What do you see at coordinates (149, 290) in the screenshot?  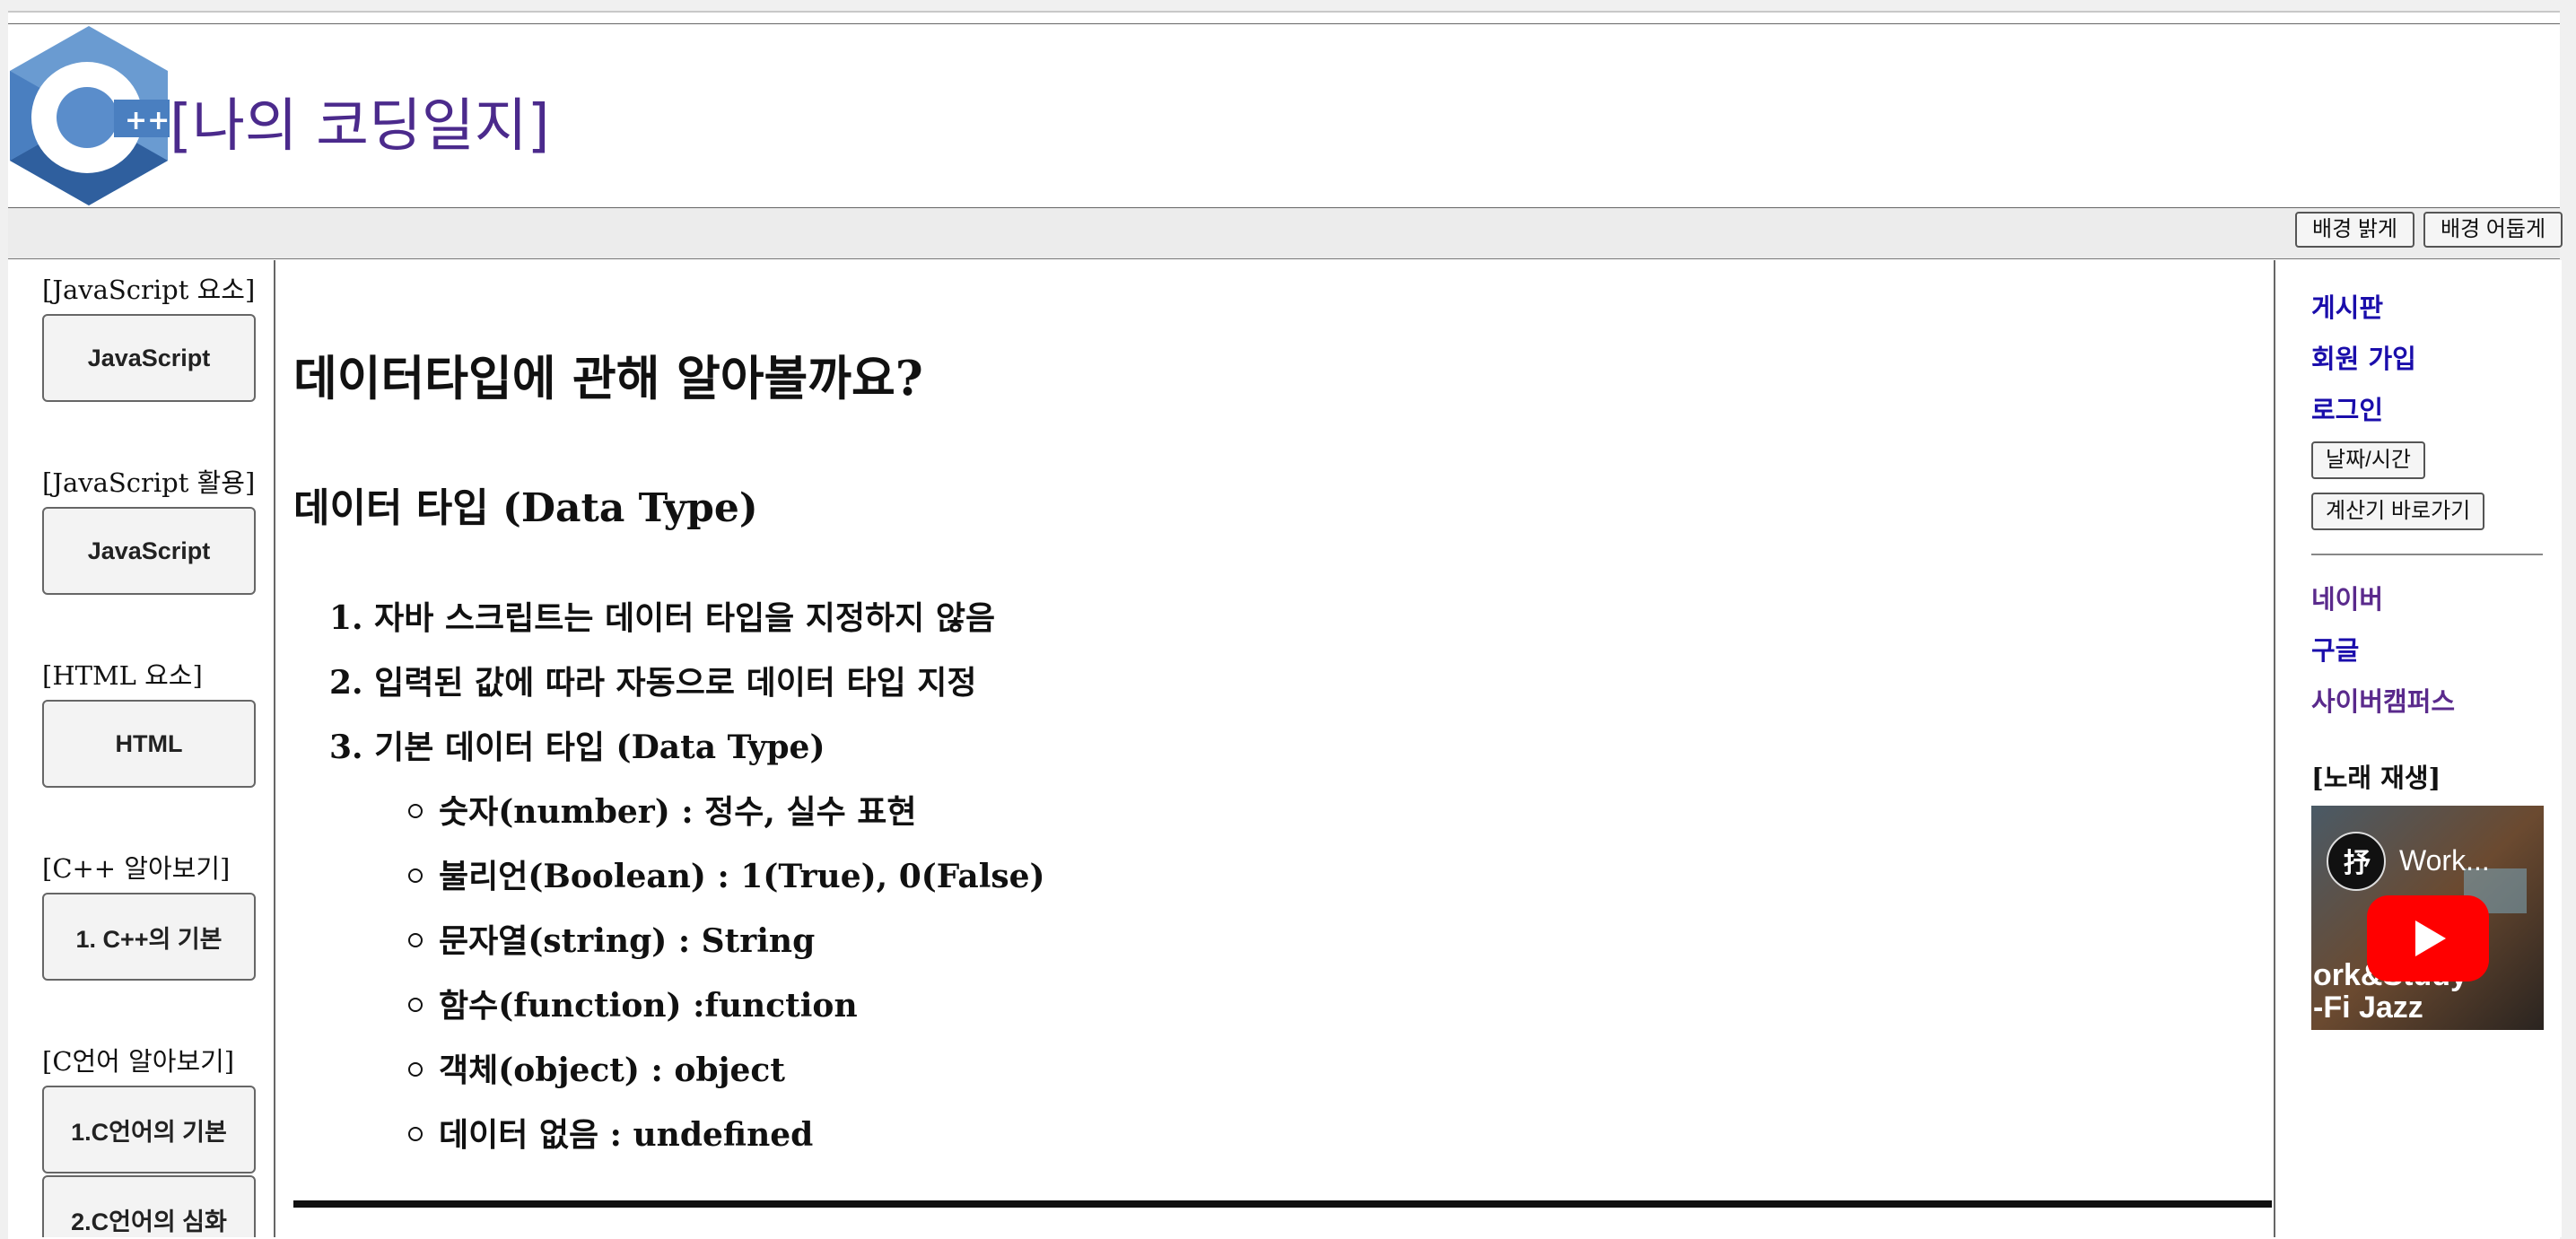 I see `section-label-javascript-elements: [JavaScript 요소]` at bounding box center [149, 290].